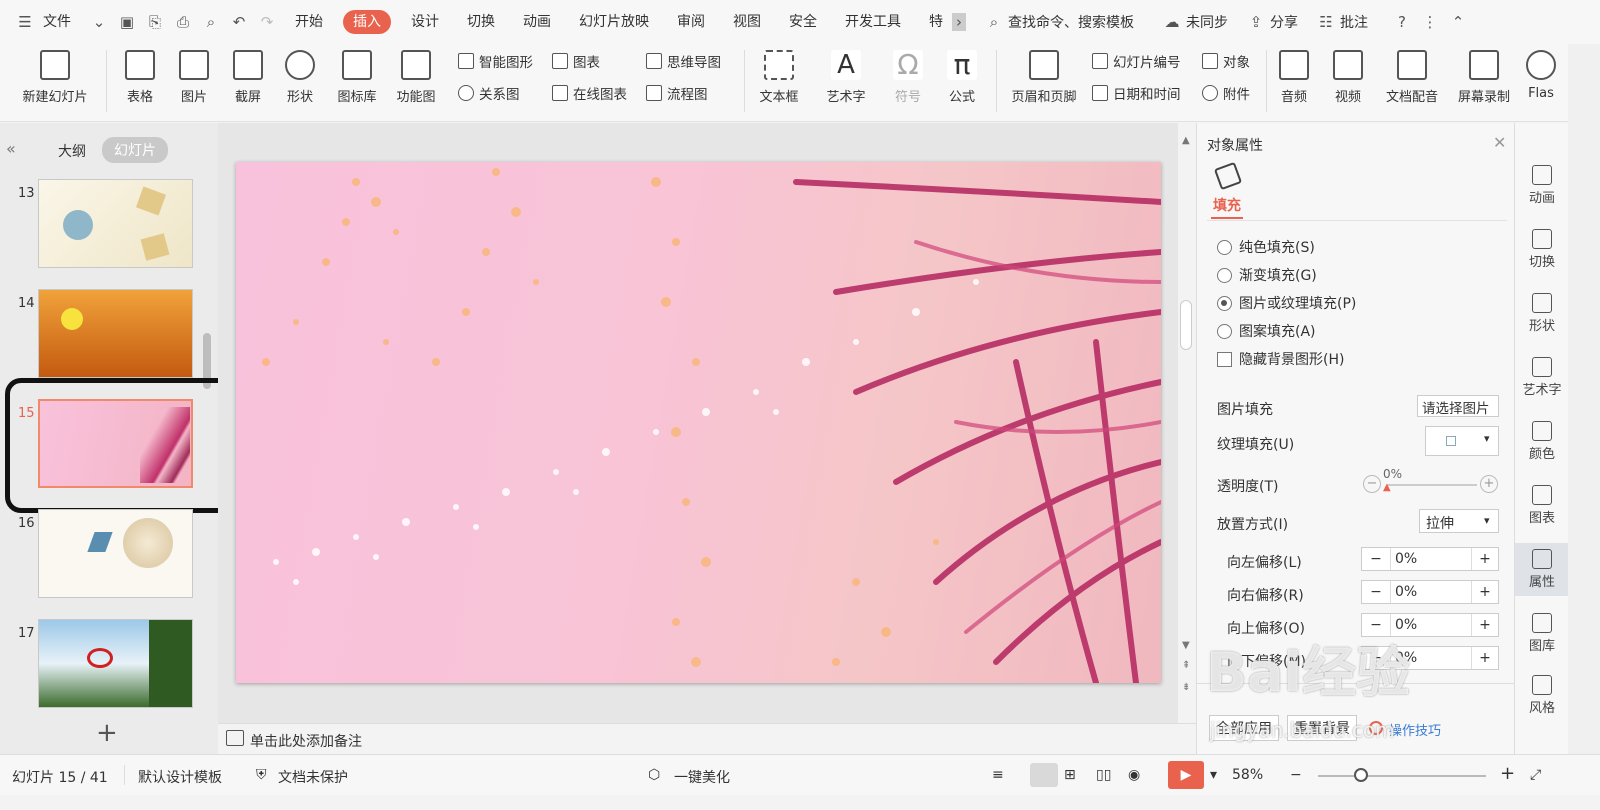  I want to click on tab-fill: 填充, so click(1227, 205).